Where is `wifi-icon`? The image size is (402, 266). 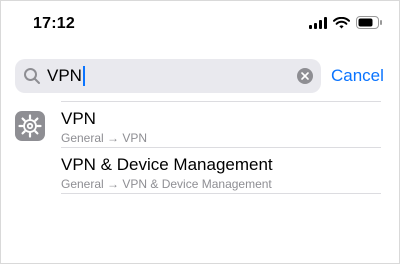
wifi-icon is located at coordinates (341, 22).